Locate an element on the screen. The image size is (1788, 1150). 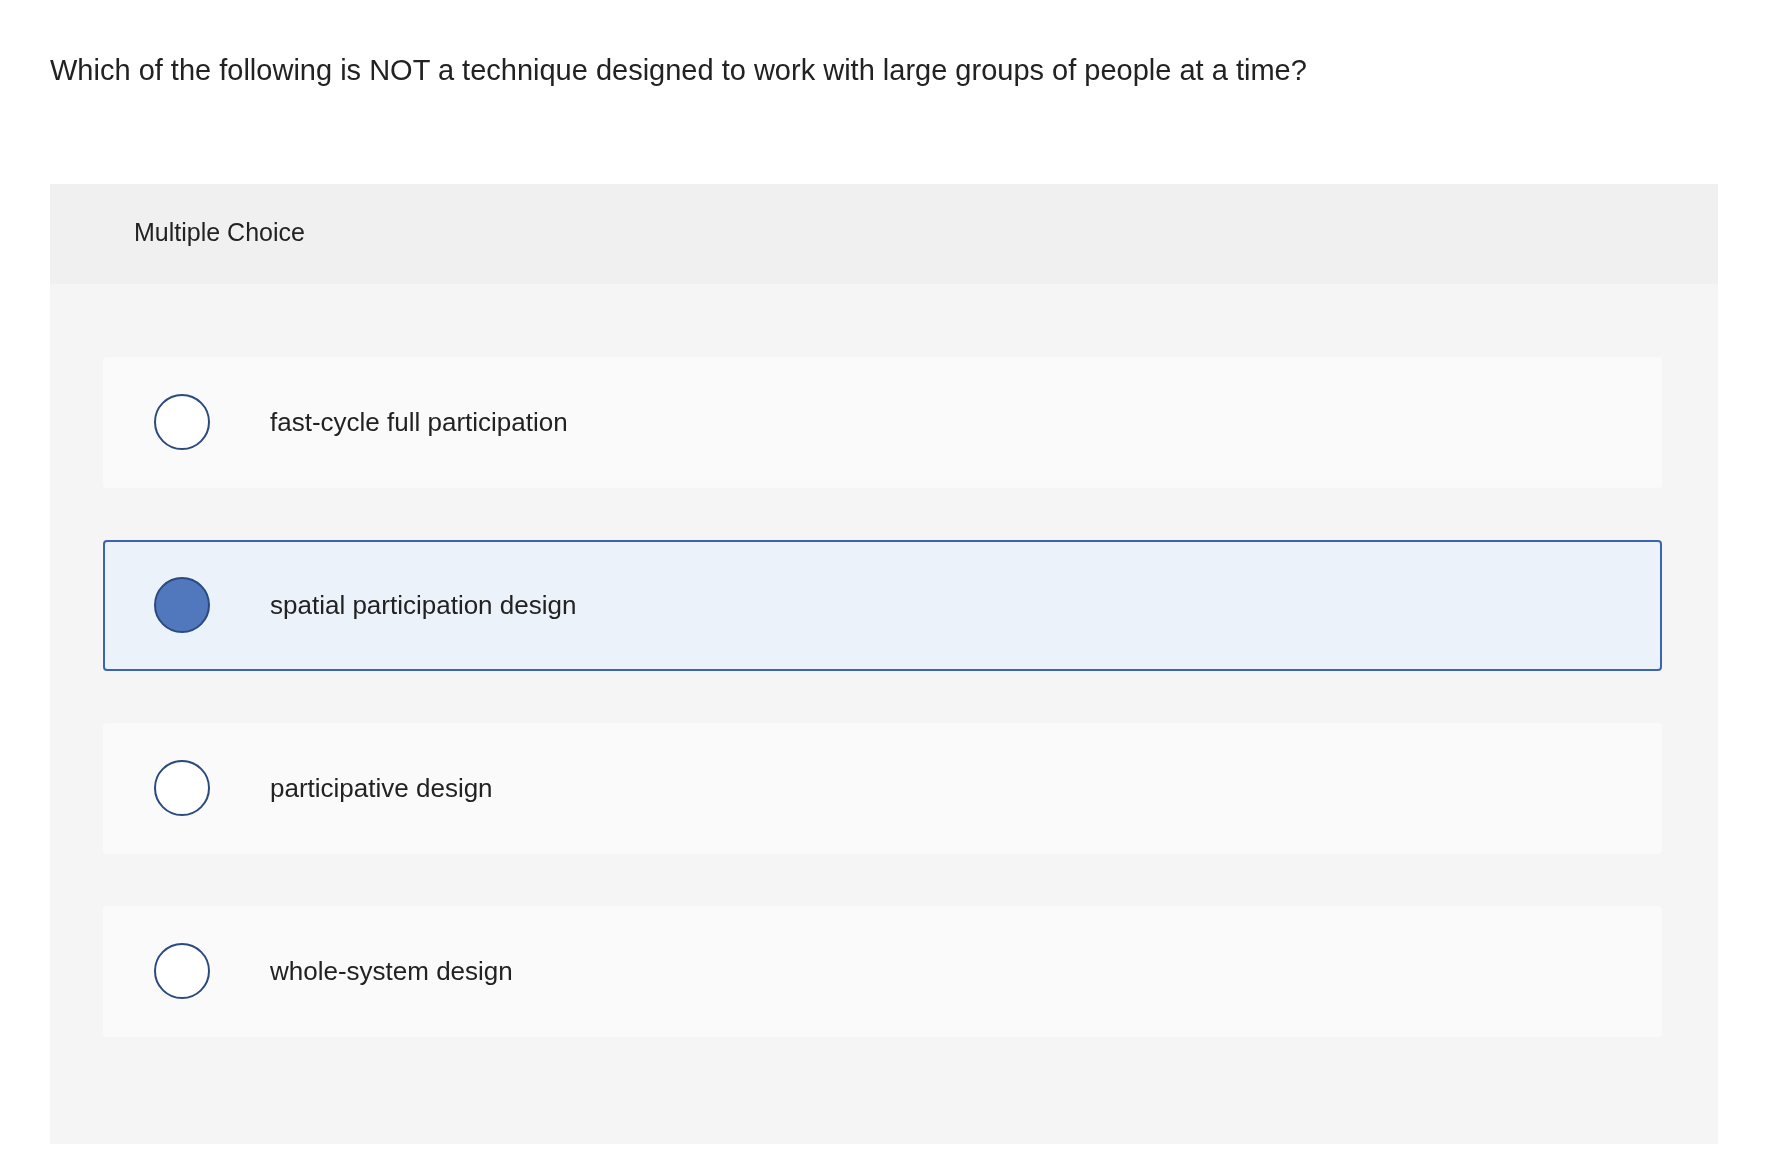
panel-header: Multiple Choice is located at coordinates (884, 233).